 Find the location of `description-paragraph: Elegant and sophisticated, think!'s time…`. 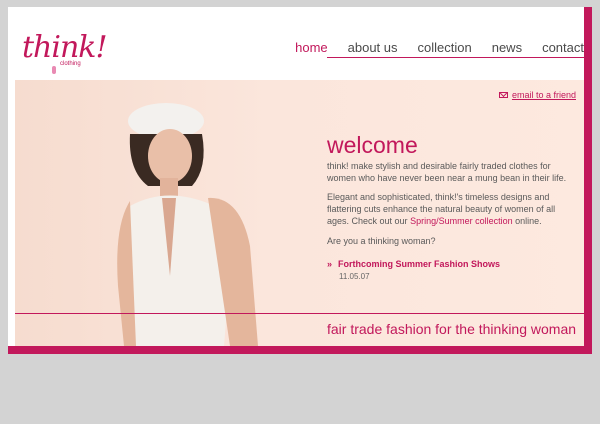

description-paragraph: Elegant and sophisticated, think!'s time… is located at coordinates (452, 209).